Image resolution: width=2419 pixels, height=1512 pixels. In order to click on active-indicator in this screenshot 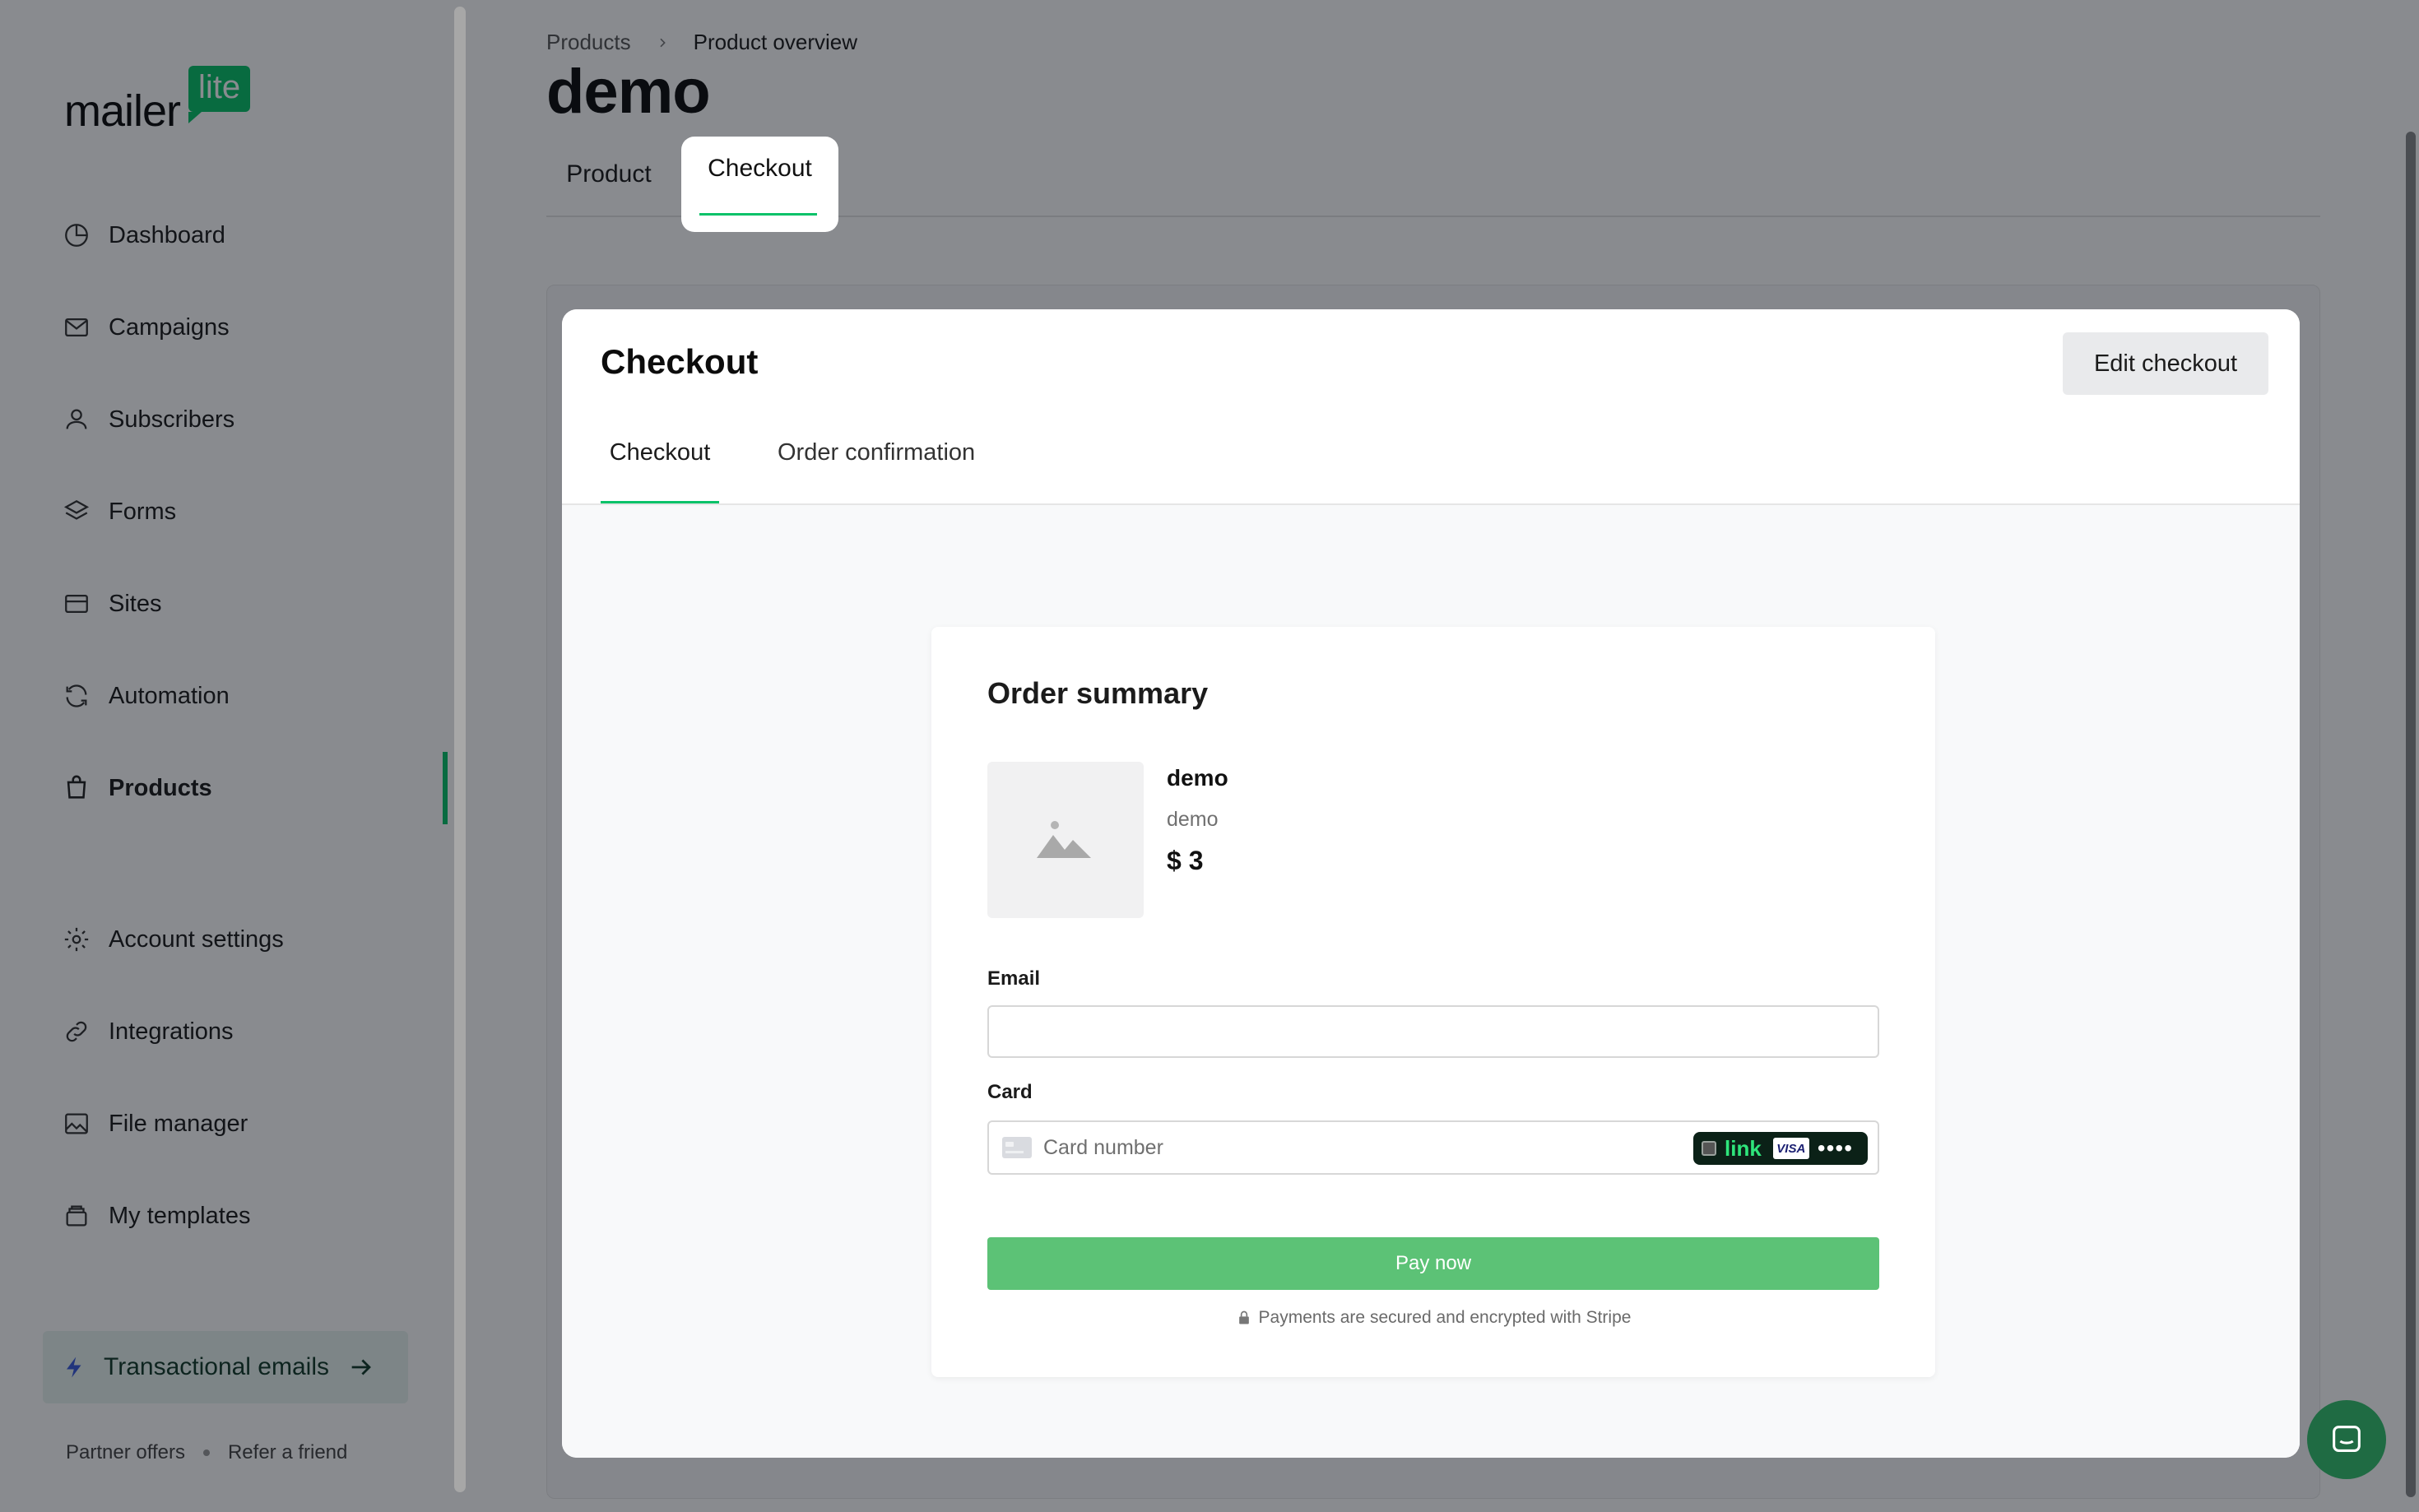, I will do `click(445, 788)`.